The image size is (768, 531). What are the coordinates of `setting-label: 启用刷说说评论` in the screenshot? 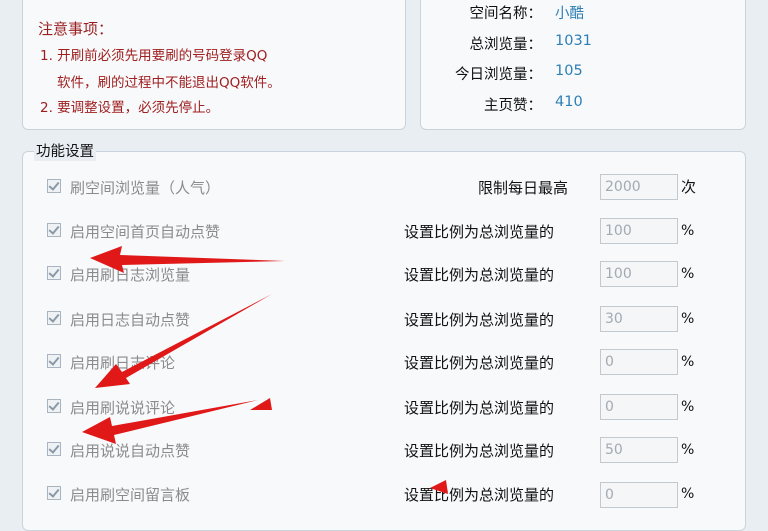 It's located at (123, 408).